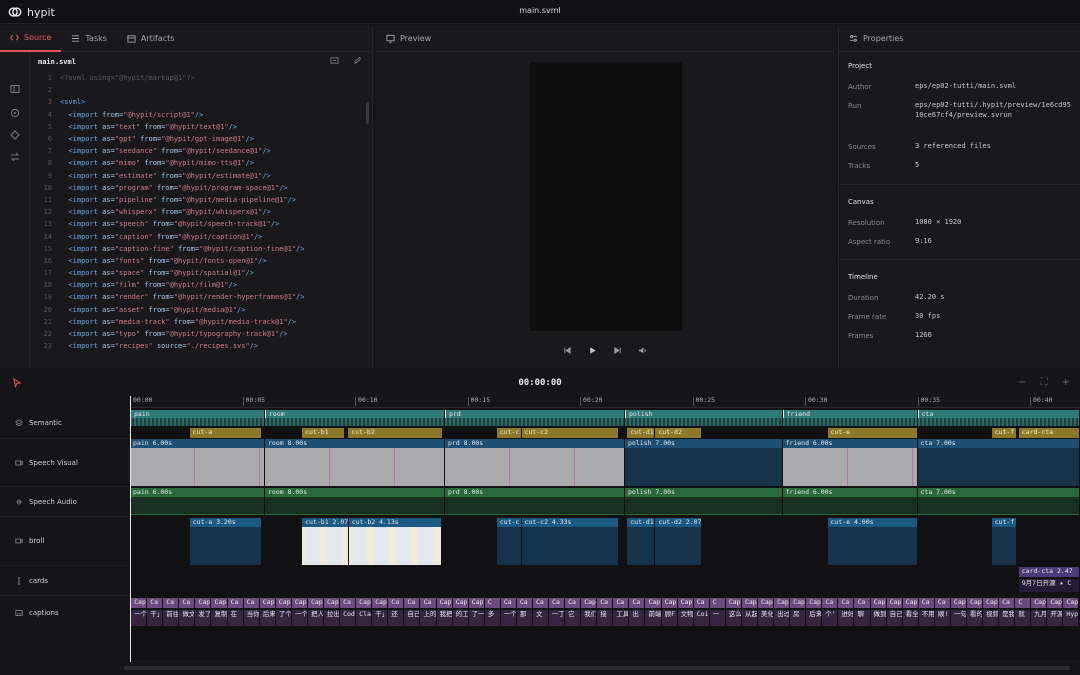 The width and height of the screenshot is (1080, 675). I want to click on swap-icon, so click(15, 157).